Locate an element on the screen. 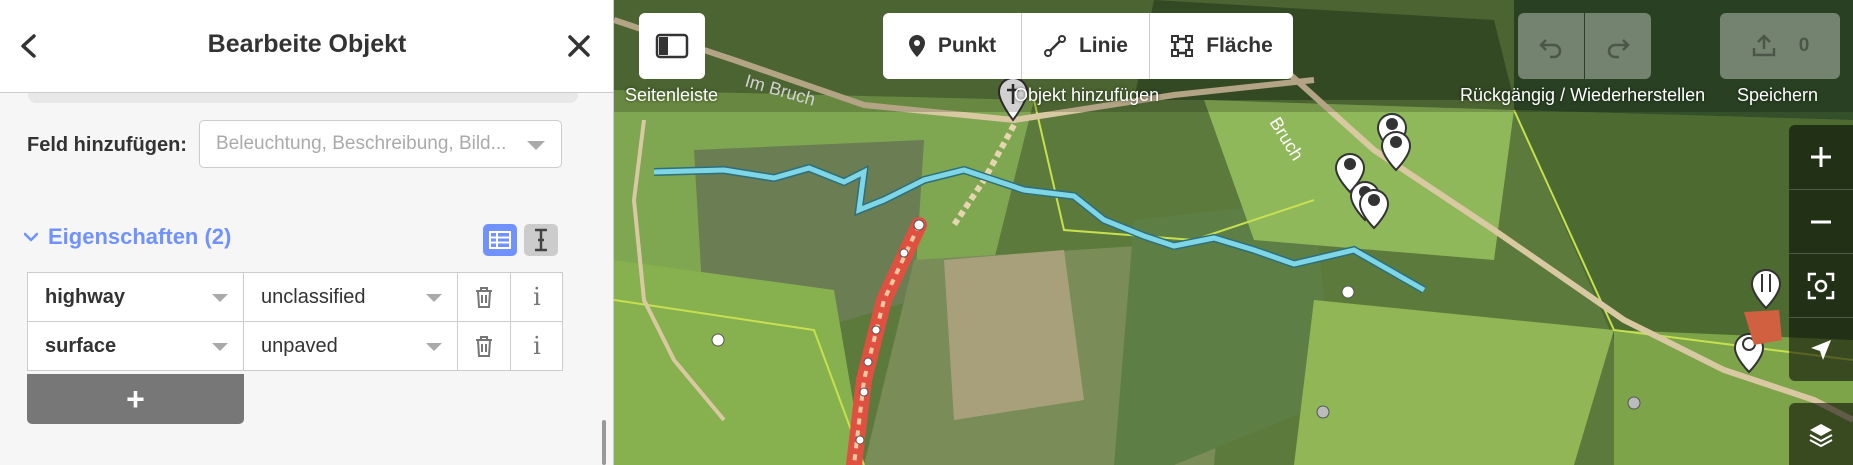 This screenshot has width=1853, height=465. zoom-out-button is located at coordinates (1821, 221).